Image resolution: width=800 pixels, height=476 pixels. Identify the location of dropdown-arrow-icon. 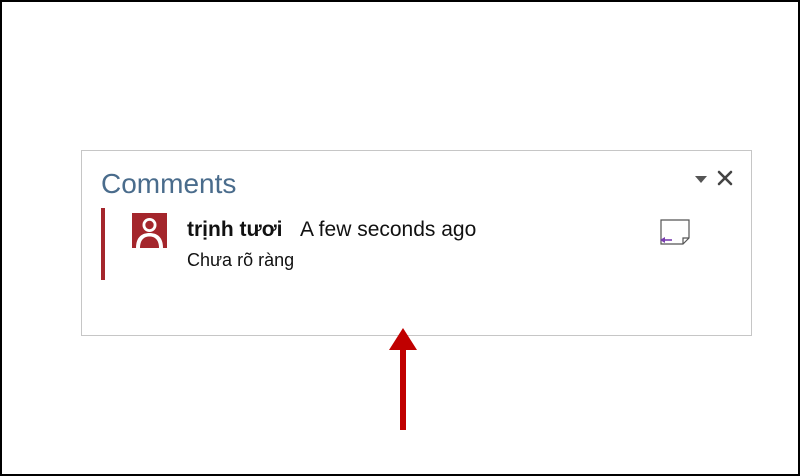
(701, 179).